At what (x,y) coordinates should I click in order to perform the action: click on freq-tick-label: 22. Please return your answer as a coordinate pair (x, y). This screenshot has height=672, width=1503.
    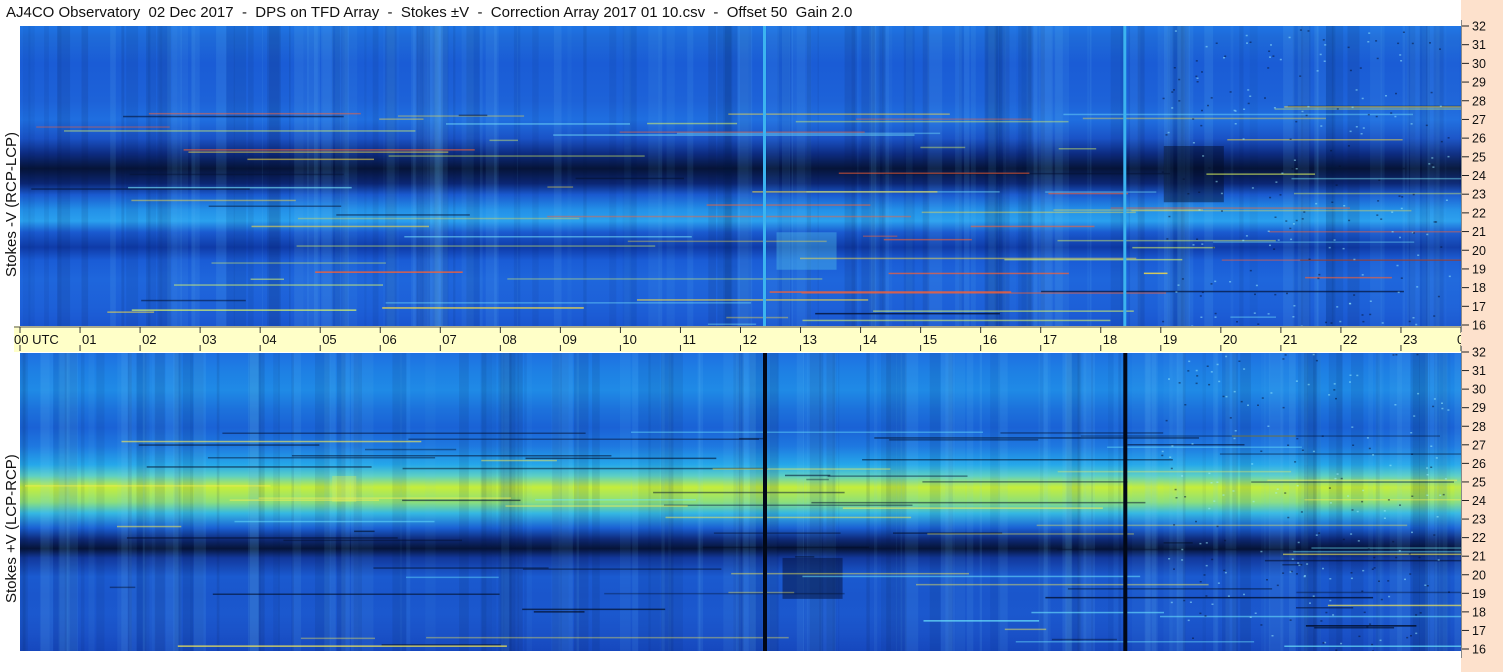
    Looking at the image, I should click on (1479, 538).